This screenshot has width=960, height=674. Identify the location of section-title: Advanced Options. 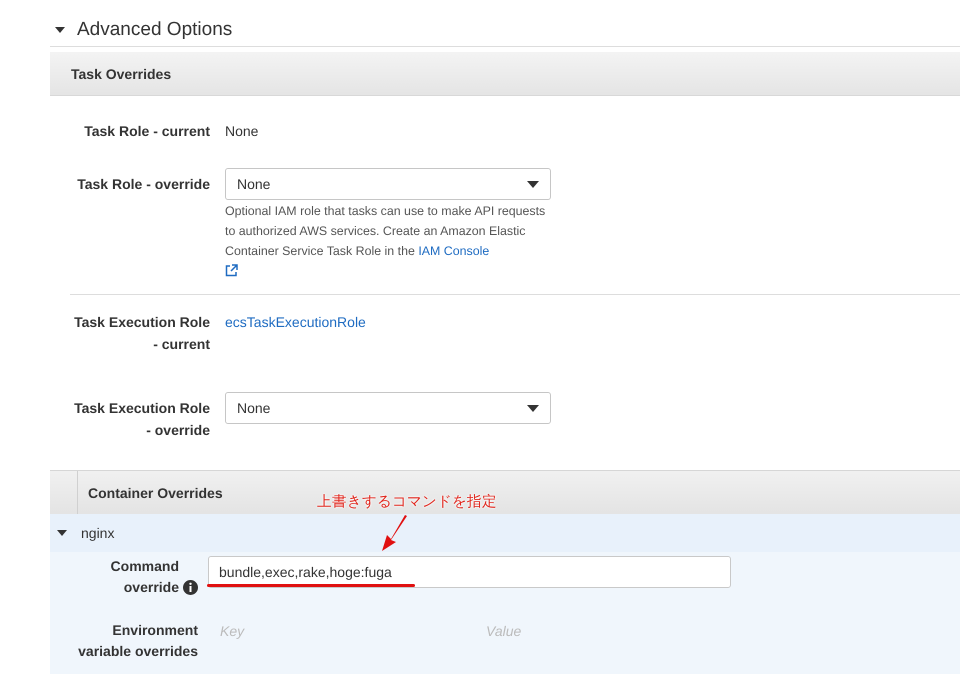
(154, 30).